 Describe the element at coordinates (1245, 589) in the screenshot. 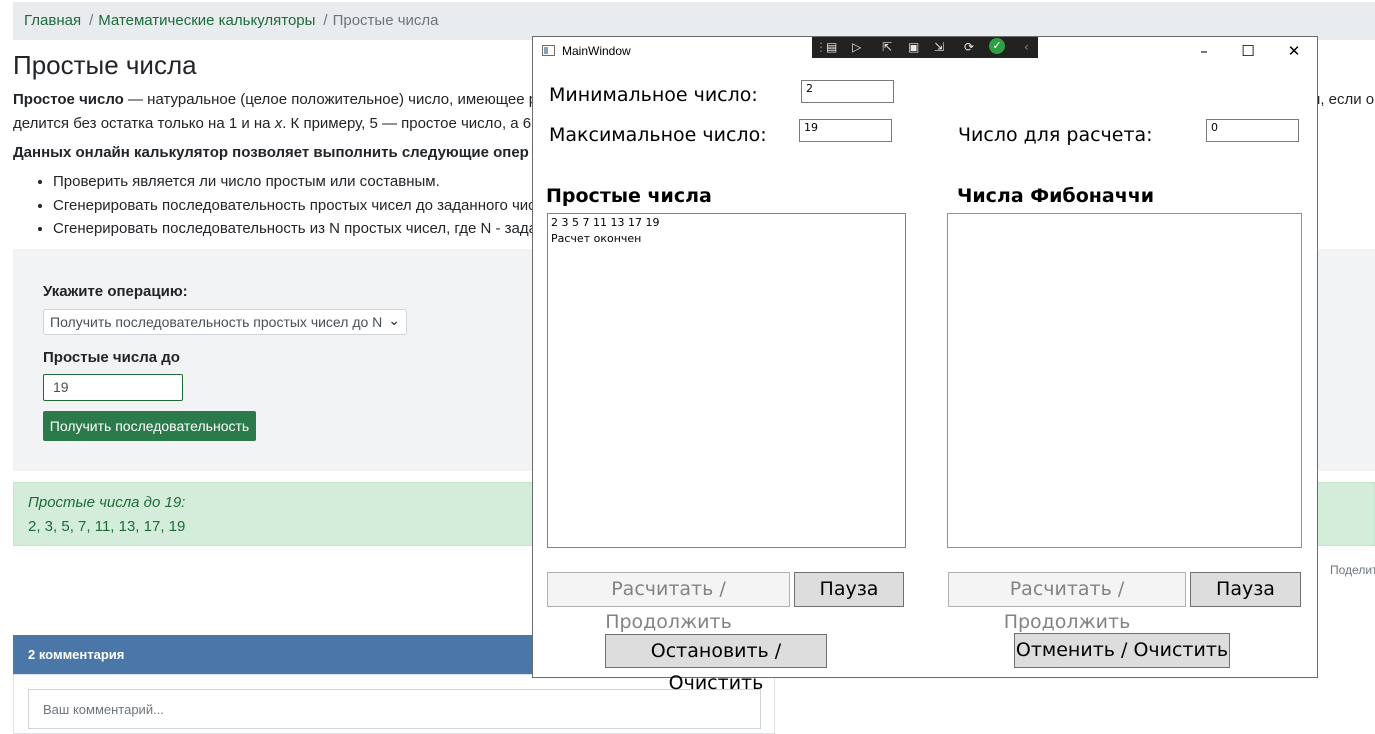

I see `fibonacci-pause-button: Пауза` at that location.